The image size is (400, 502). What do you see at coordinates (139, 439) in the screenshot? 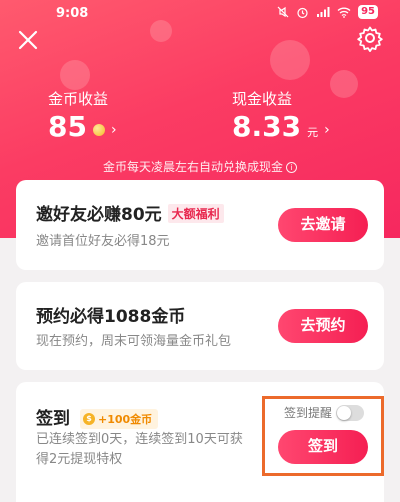
I see `checkin-desc-line: 已连续签到0天，连续签到10天可获` at bounding box center [139, 439].